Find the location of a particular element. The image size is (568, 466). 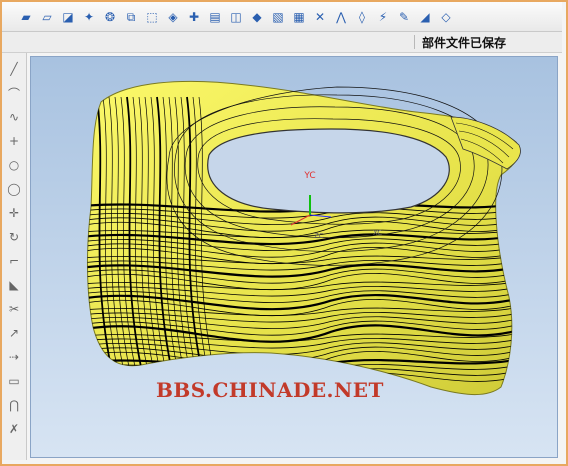

studio-surface-icon: ▦ is located at coordinates (299, 17).